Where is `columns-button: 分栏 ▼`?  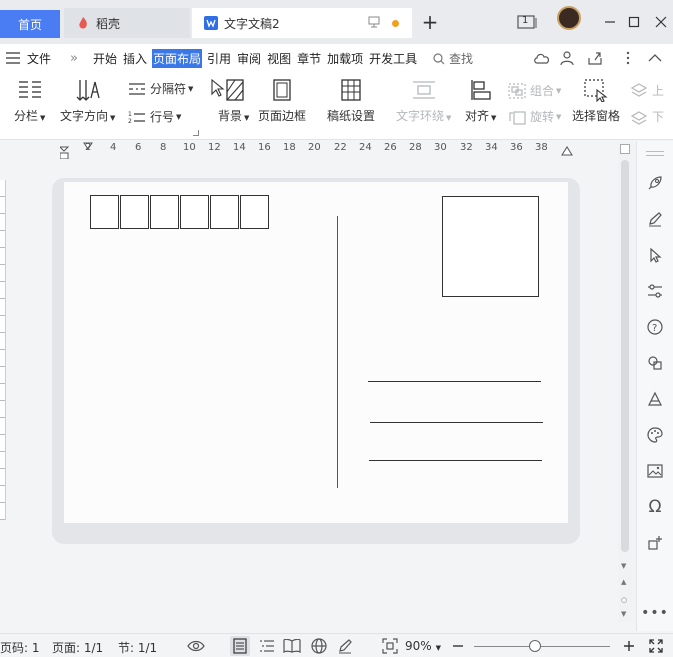 columns-button: 分栏 ▼ is located at coordinates (29, 101).